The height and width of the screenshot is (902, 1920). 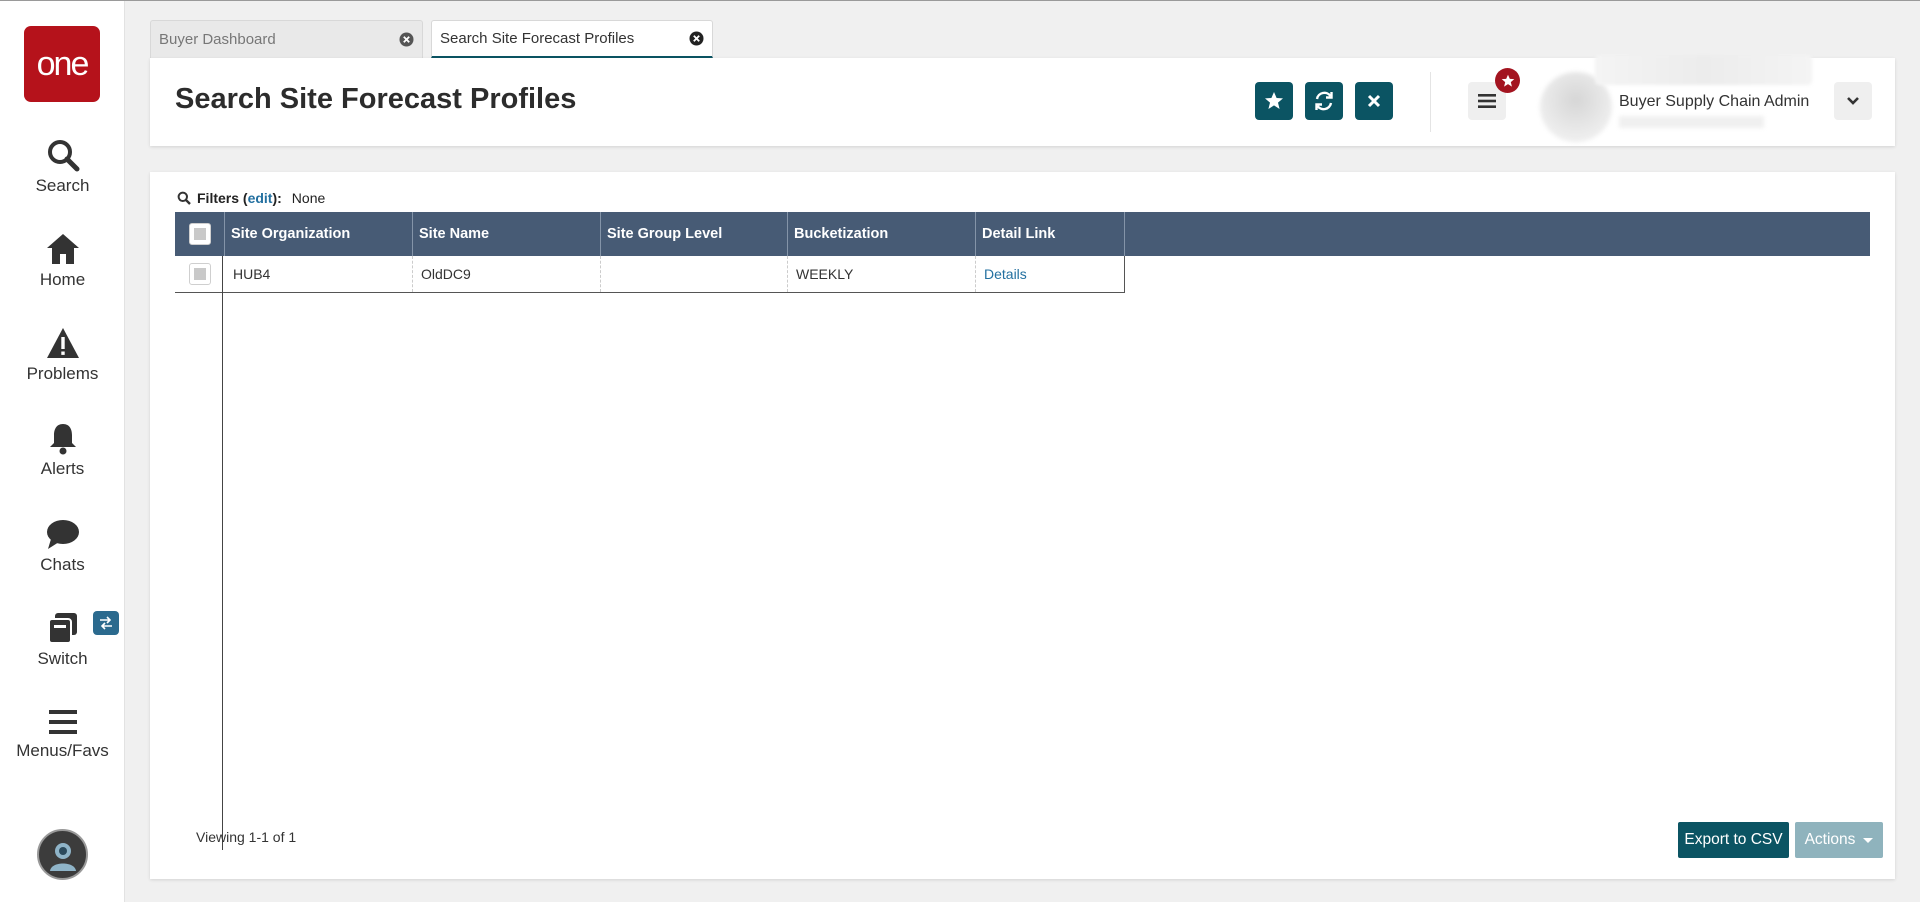 What do you see at coordinates (1733, 840) in the screenshot?
I see `export-csv-button: Export to CSV` at bounding box center [1733, 840].